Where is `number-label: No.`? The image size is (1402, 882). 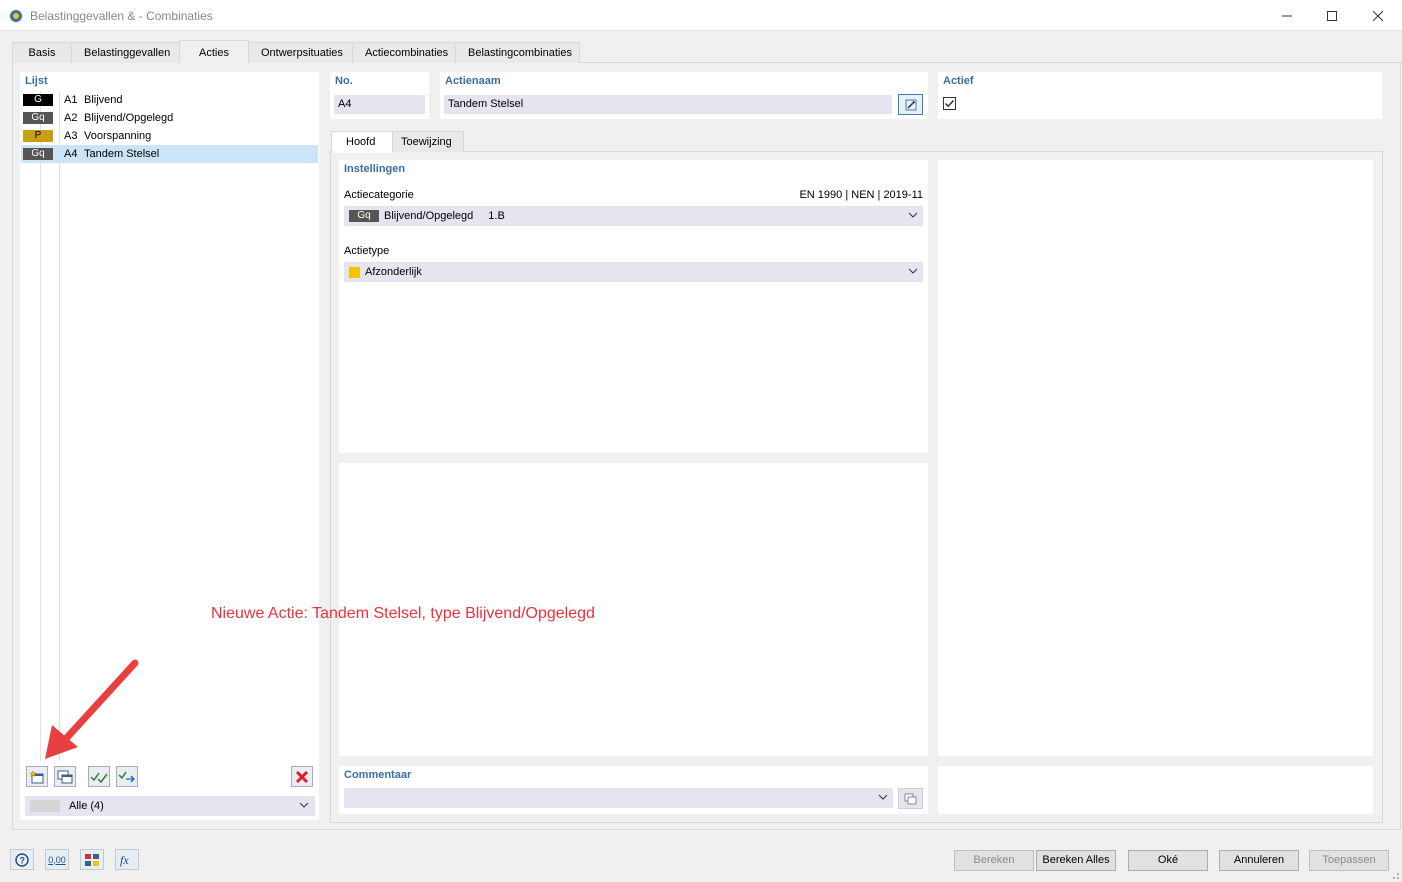 number-label: No. is located at coordinates (344, 81).